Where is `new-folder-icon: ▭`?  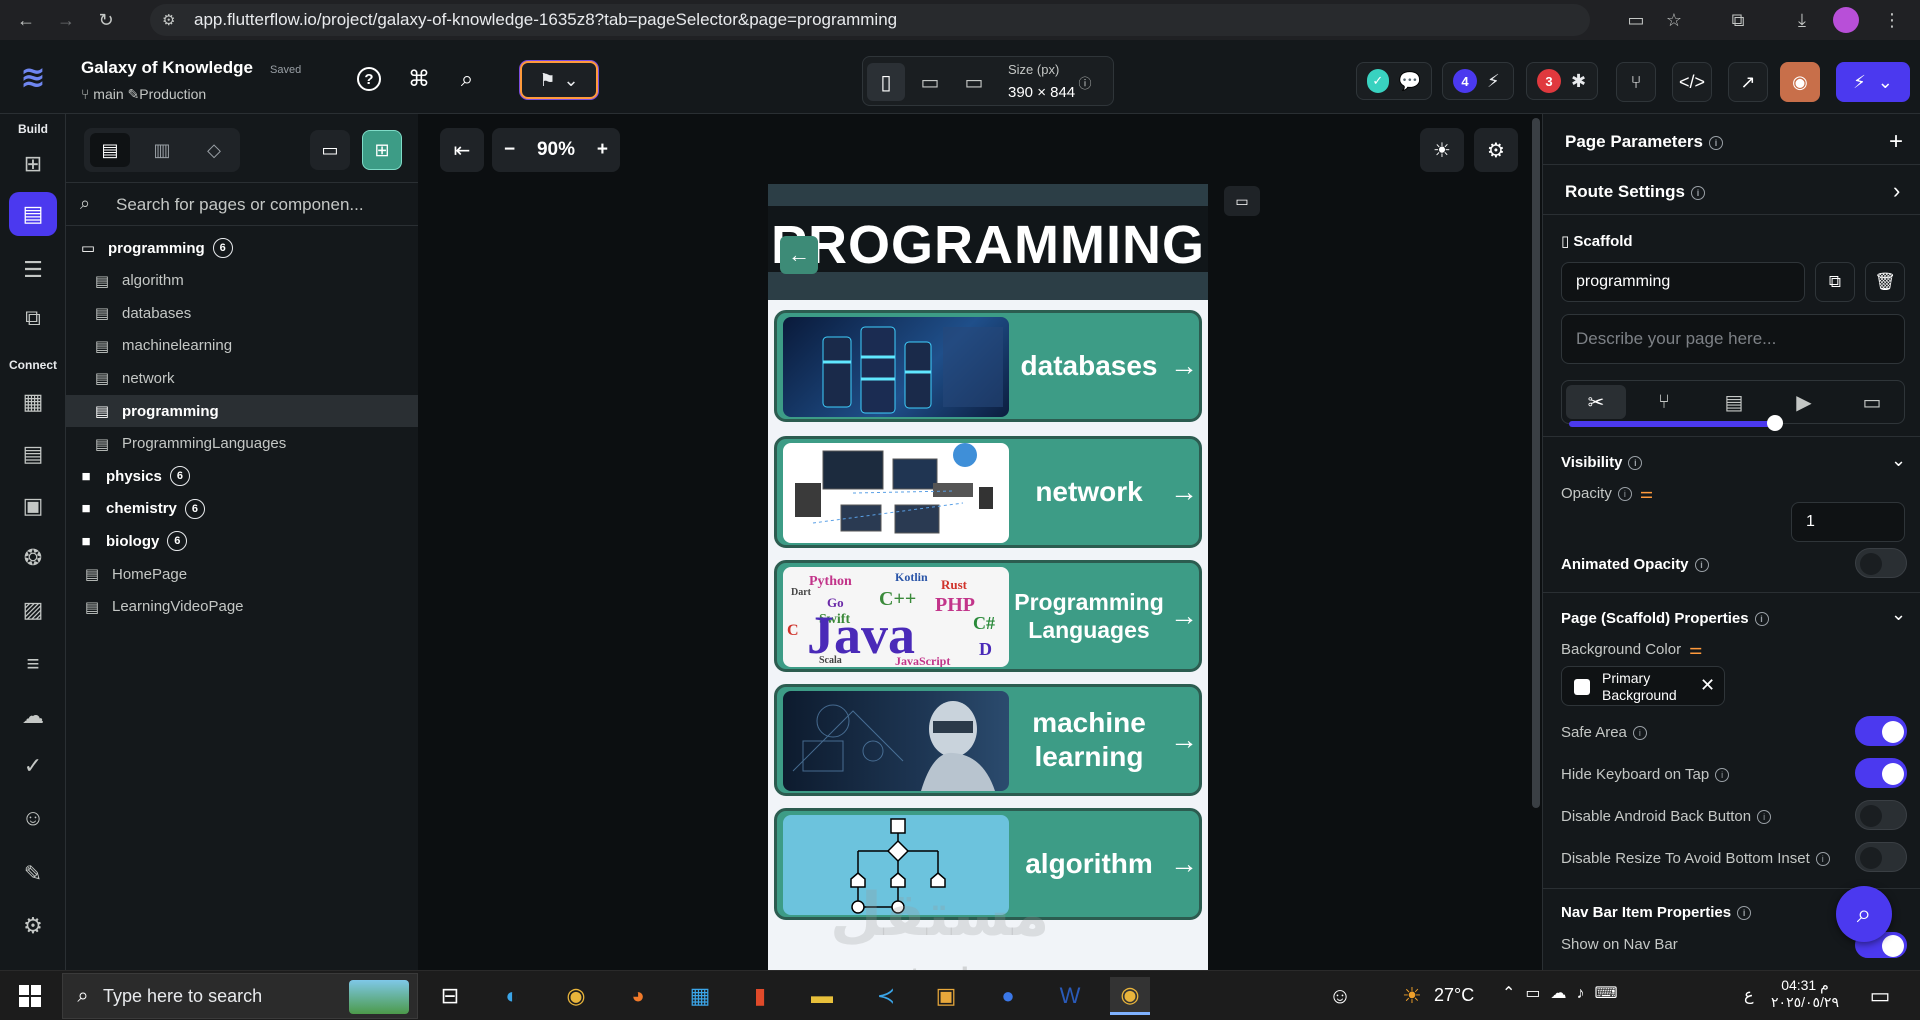
new-folder-icon: ▭ is located at coordinates (330, 150).